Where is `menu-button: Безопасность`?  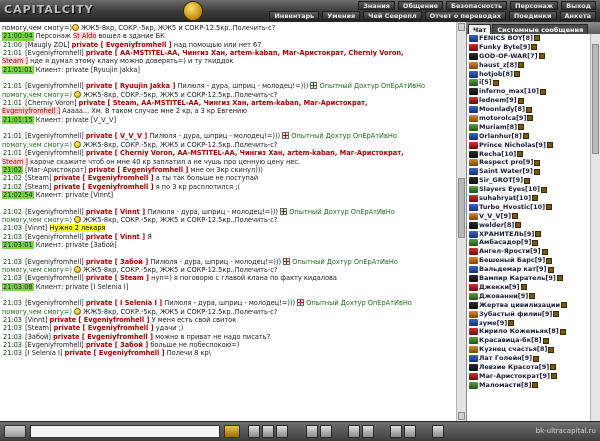
menu-button: Безопасность is located at coordinates (477, 5).